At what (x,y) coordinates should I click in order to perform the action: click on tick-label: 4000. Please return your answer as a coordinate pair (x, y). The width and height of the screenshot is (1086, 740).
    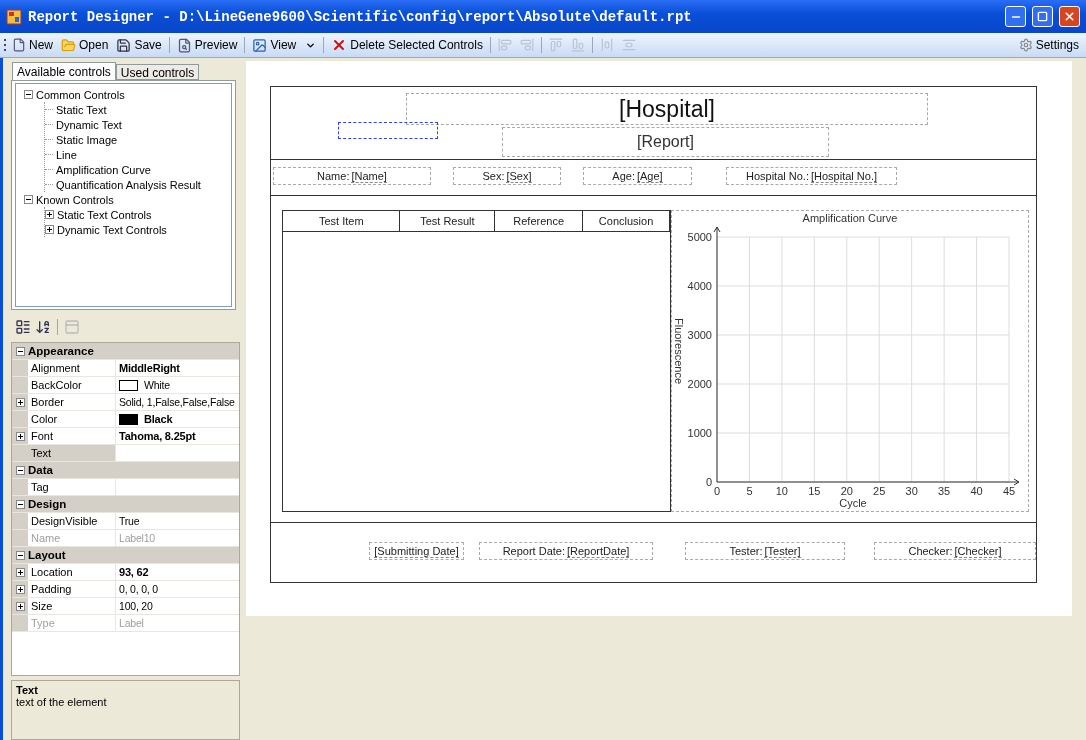
    Looking at the image, I should click on (699, 286).